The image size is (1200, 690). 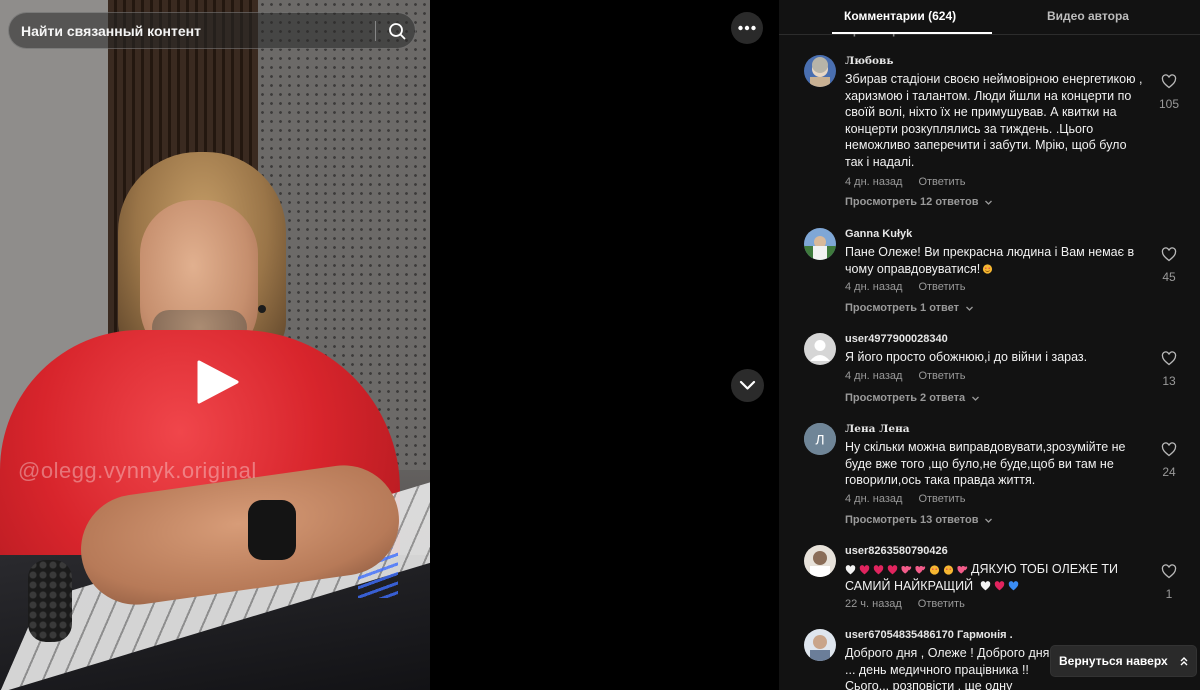 I want to click on like-count: 105, so click(x=1169, y=104).